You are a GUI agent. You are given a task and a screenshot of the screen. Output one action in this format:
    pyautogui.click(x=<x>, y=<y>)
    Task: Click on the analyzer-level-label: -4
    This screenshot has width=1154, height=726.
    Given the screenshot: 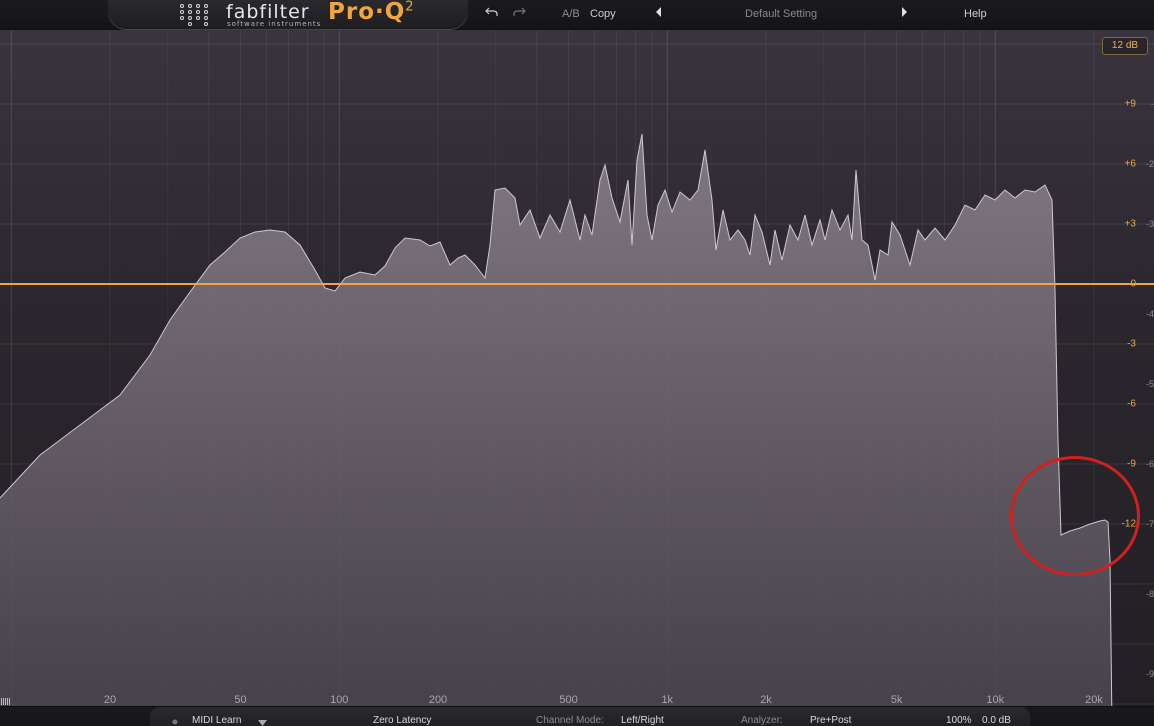 What is the action you would take?
    pyautogui.click(x=1149, y=314)
    